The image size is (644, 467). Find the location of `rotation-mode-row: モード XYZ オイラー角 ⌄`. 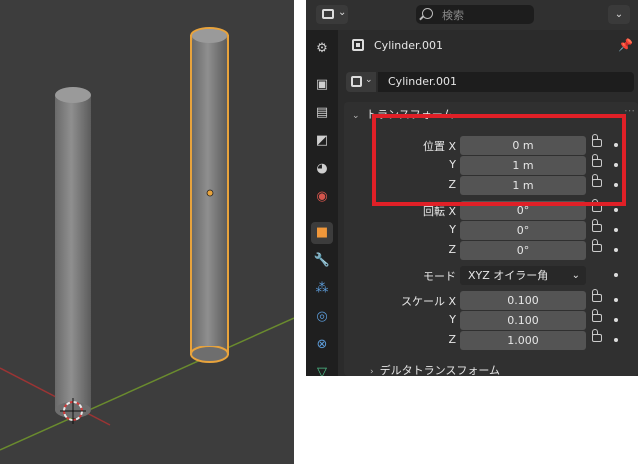

rotation-mode-row: モード XYZ オイラー角 ⌄ is located at coordinates (491, 275).